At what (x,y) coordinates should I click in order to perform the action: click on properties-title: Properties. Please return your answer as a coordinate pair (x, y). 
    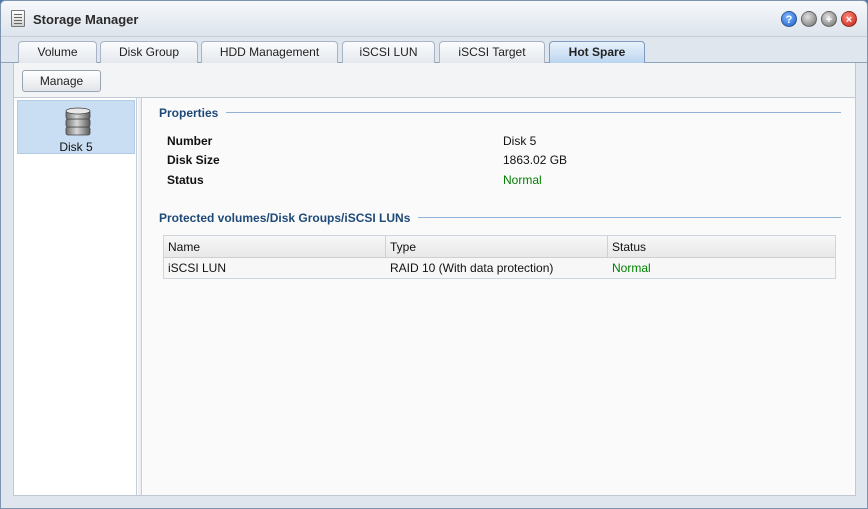
    Looking at the image, I should click on (193, 113).